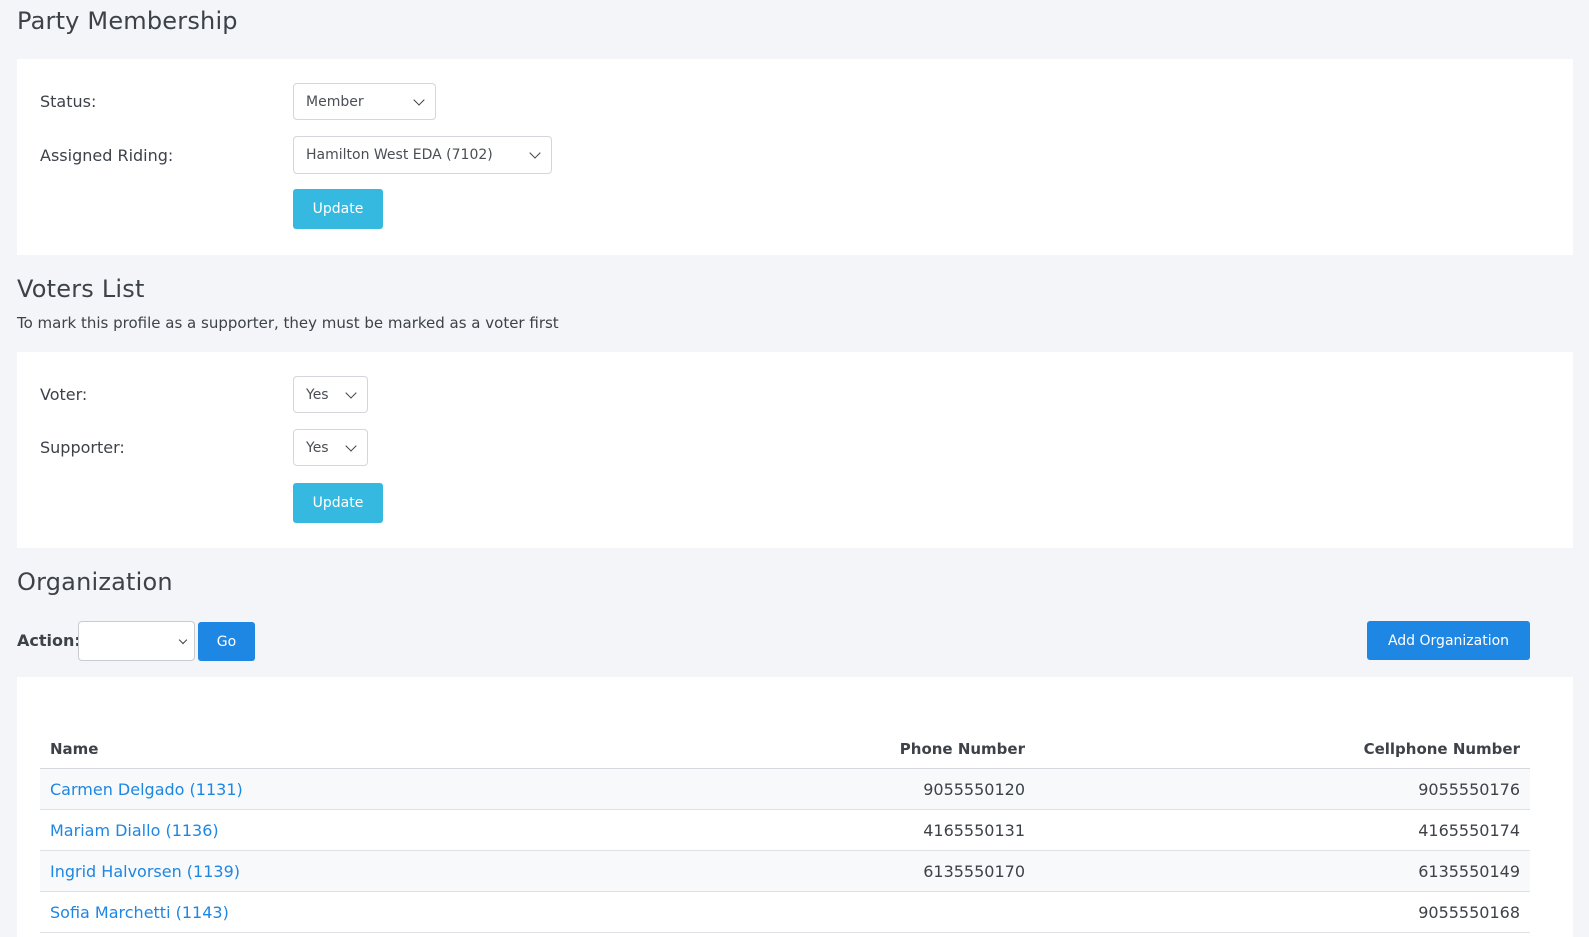 This screenshot has height=937, width=1589. Describe the element at coordinates (139, 912) in the screenshot. I see `organization-name-link: Sofia Marchetti (1143)` at that location.